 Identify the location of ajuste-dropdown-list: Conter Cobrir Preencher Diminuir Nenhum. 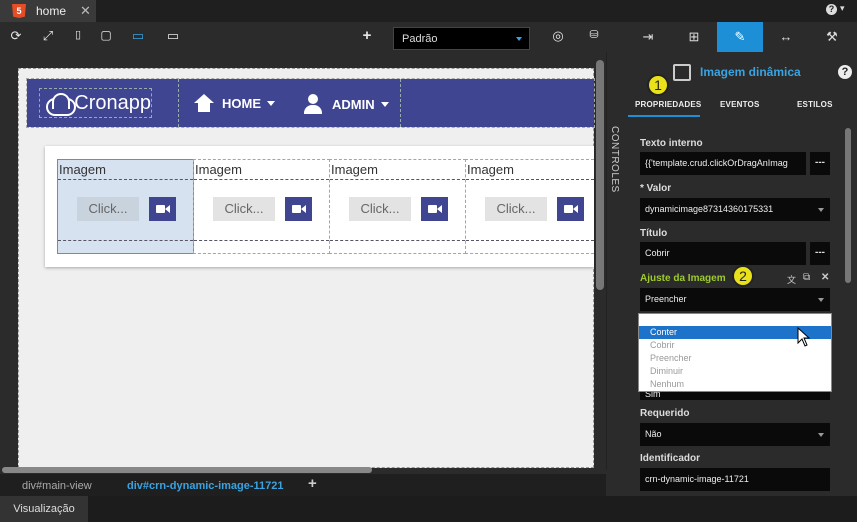
(735, 352).